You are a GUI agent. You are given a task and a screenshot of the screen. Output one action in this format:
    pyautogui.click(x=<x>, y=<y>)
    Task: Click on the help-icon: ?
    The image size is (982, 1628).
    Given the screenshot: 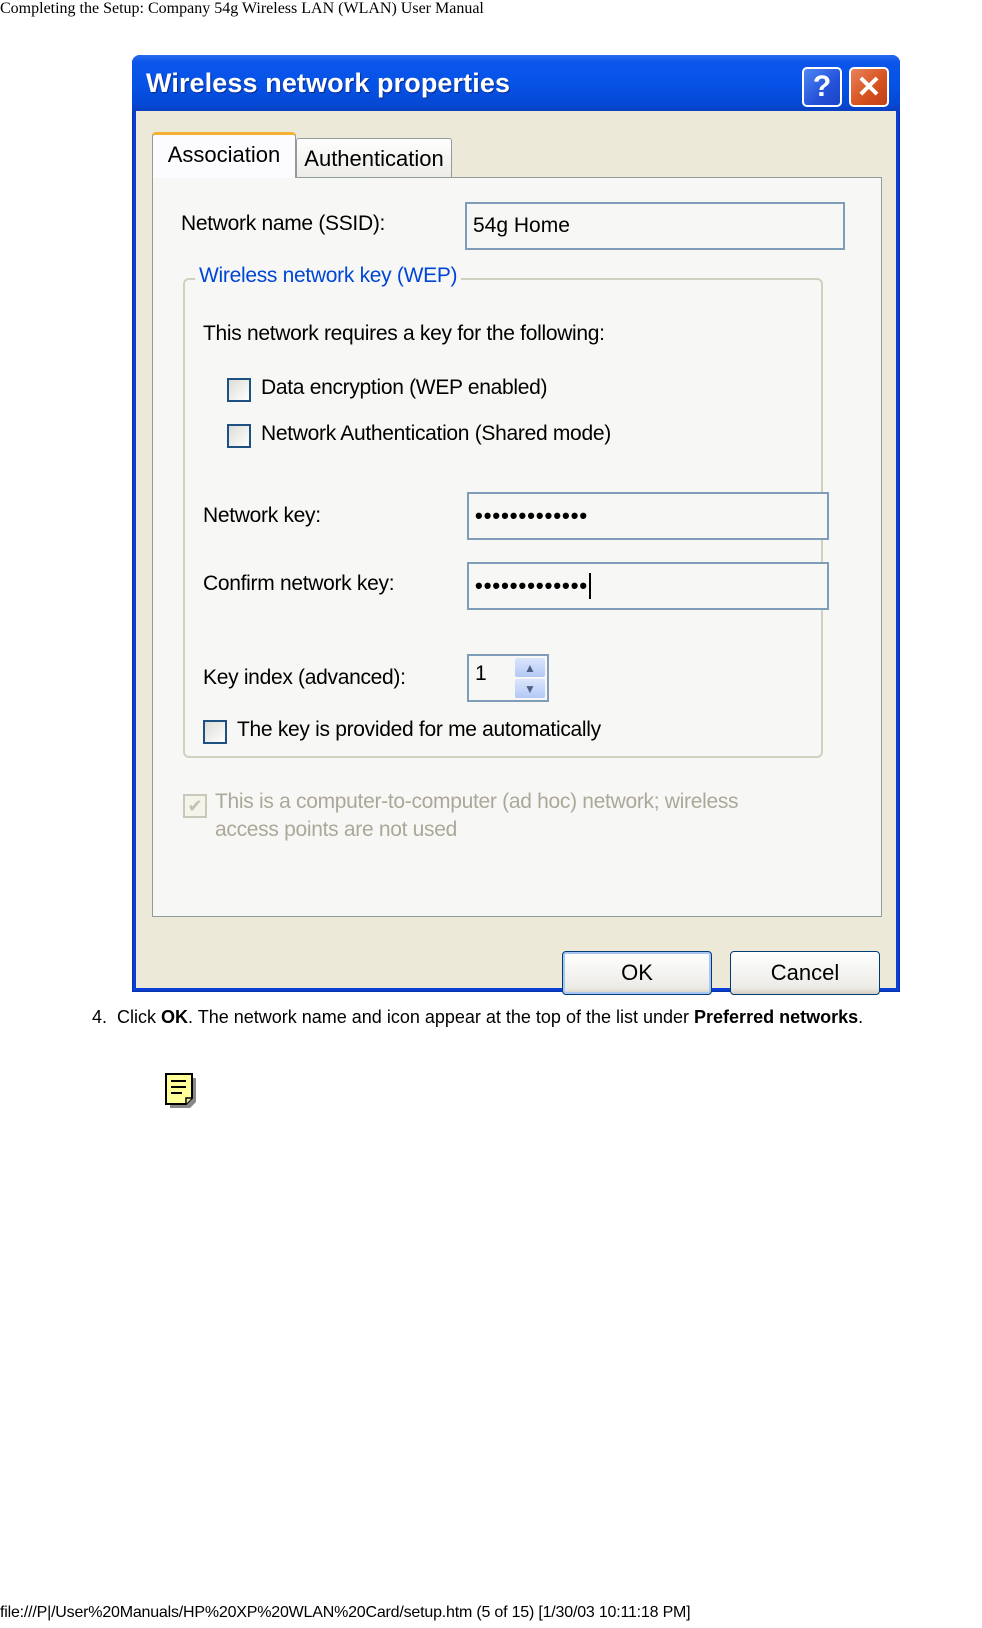 What is the action you would take?
    pyautogui.click(x=822, y=86)
    